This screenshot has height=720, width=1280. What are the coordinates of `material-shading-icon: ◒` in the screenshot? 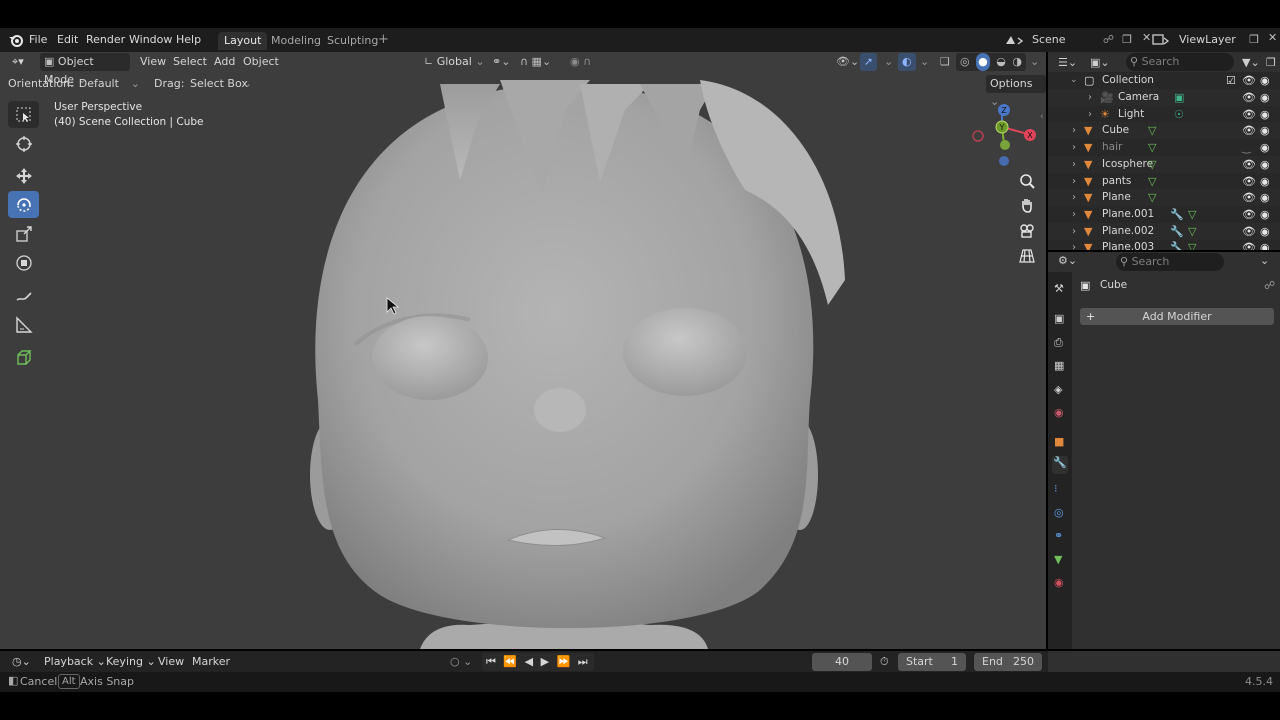 It's located at (1001, 62).